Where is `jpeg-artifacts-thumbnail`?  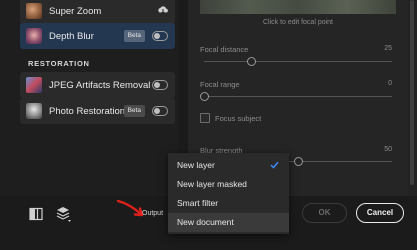 jpeg-artifacts-thumbnail is located at coordinates (34, 85).